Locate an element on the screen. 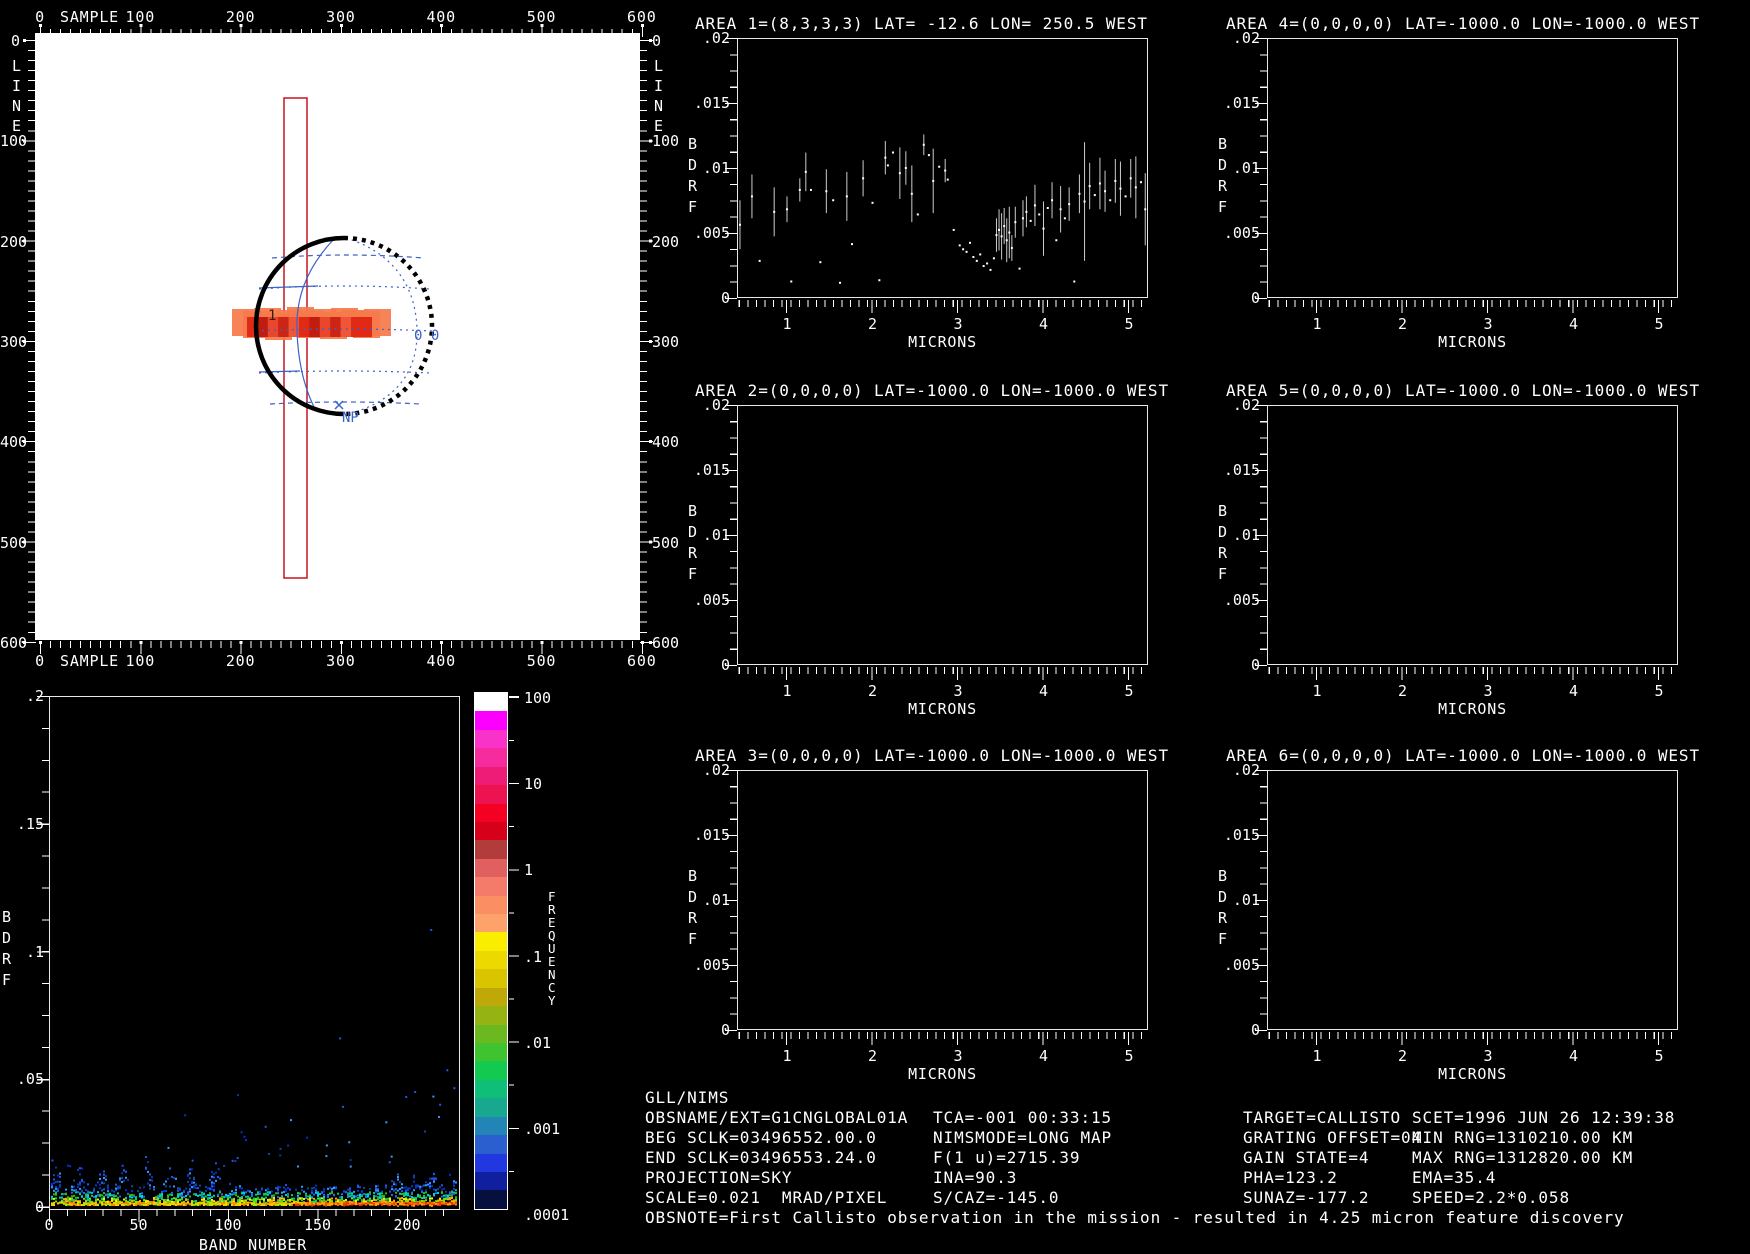 The width and height of the screenshot is (1750, 1254). colorbar-tick-label: .1 is located at coordinates (533, 956).